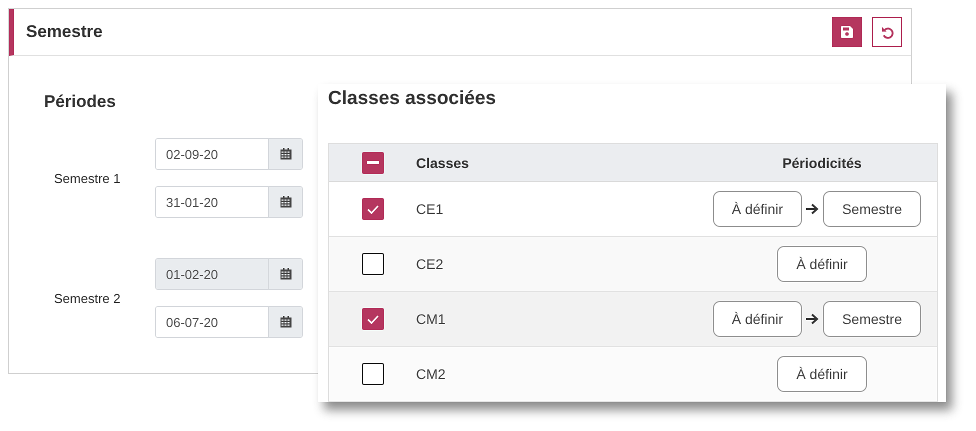  What do you see at coordinates (822, 162) in the screenshot?
I see `column-header: Périodicités` at bounding box center [822, 162].